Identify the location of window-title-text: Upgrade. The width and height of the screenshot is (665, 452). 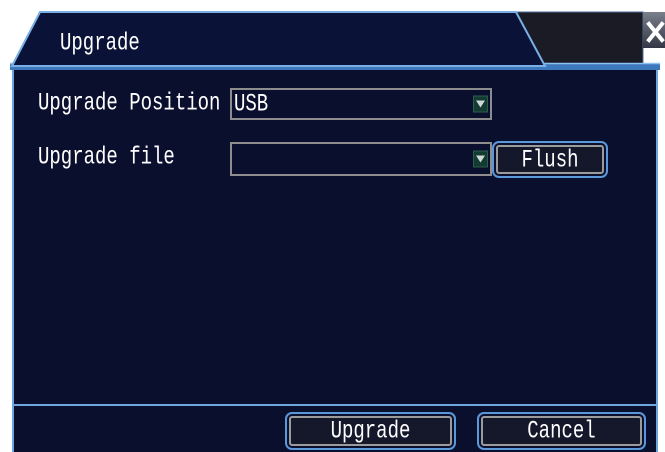
(100, 43).